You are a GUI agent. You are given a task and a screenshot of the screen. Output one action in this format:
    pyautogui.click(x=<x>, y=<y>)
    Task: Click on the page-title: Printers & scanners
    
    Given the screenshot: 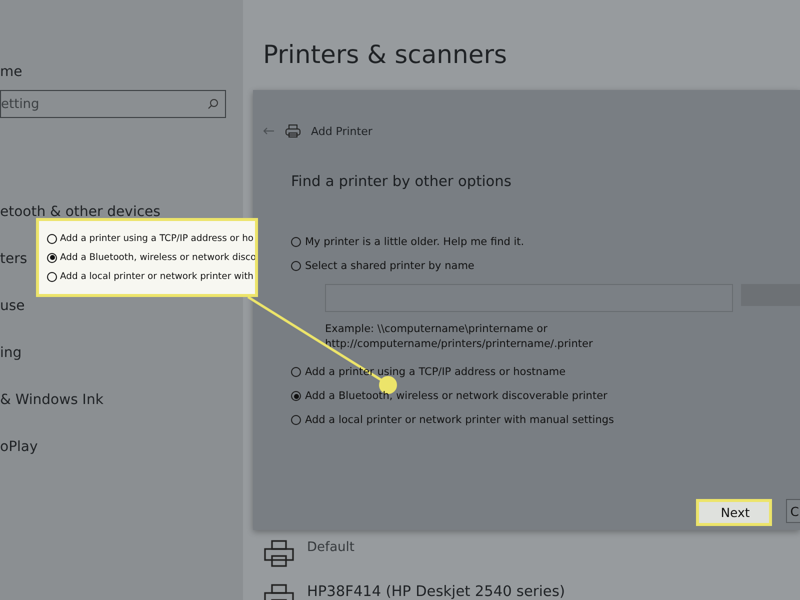 What is the action you would take?
    pyautogui.click(x=385, y=54)
    